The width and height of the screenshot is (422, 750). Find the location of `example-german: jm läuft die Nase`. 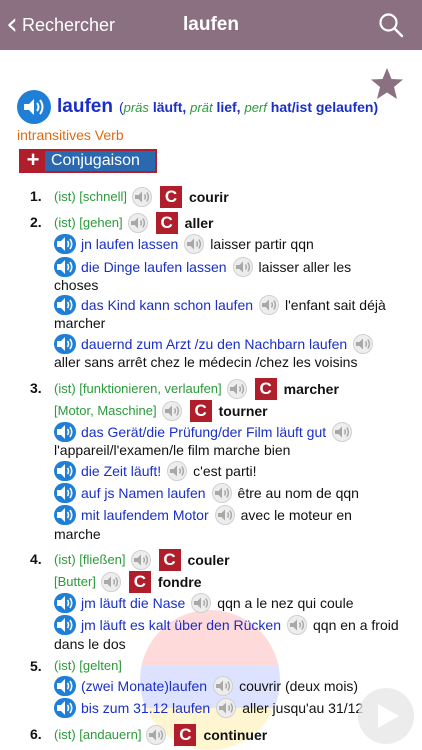

example-german: jm läuft die Nase is located at coordinates (133, 603).